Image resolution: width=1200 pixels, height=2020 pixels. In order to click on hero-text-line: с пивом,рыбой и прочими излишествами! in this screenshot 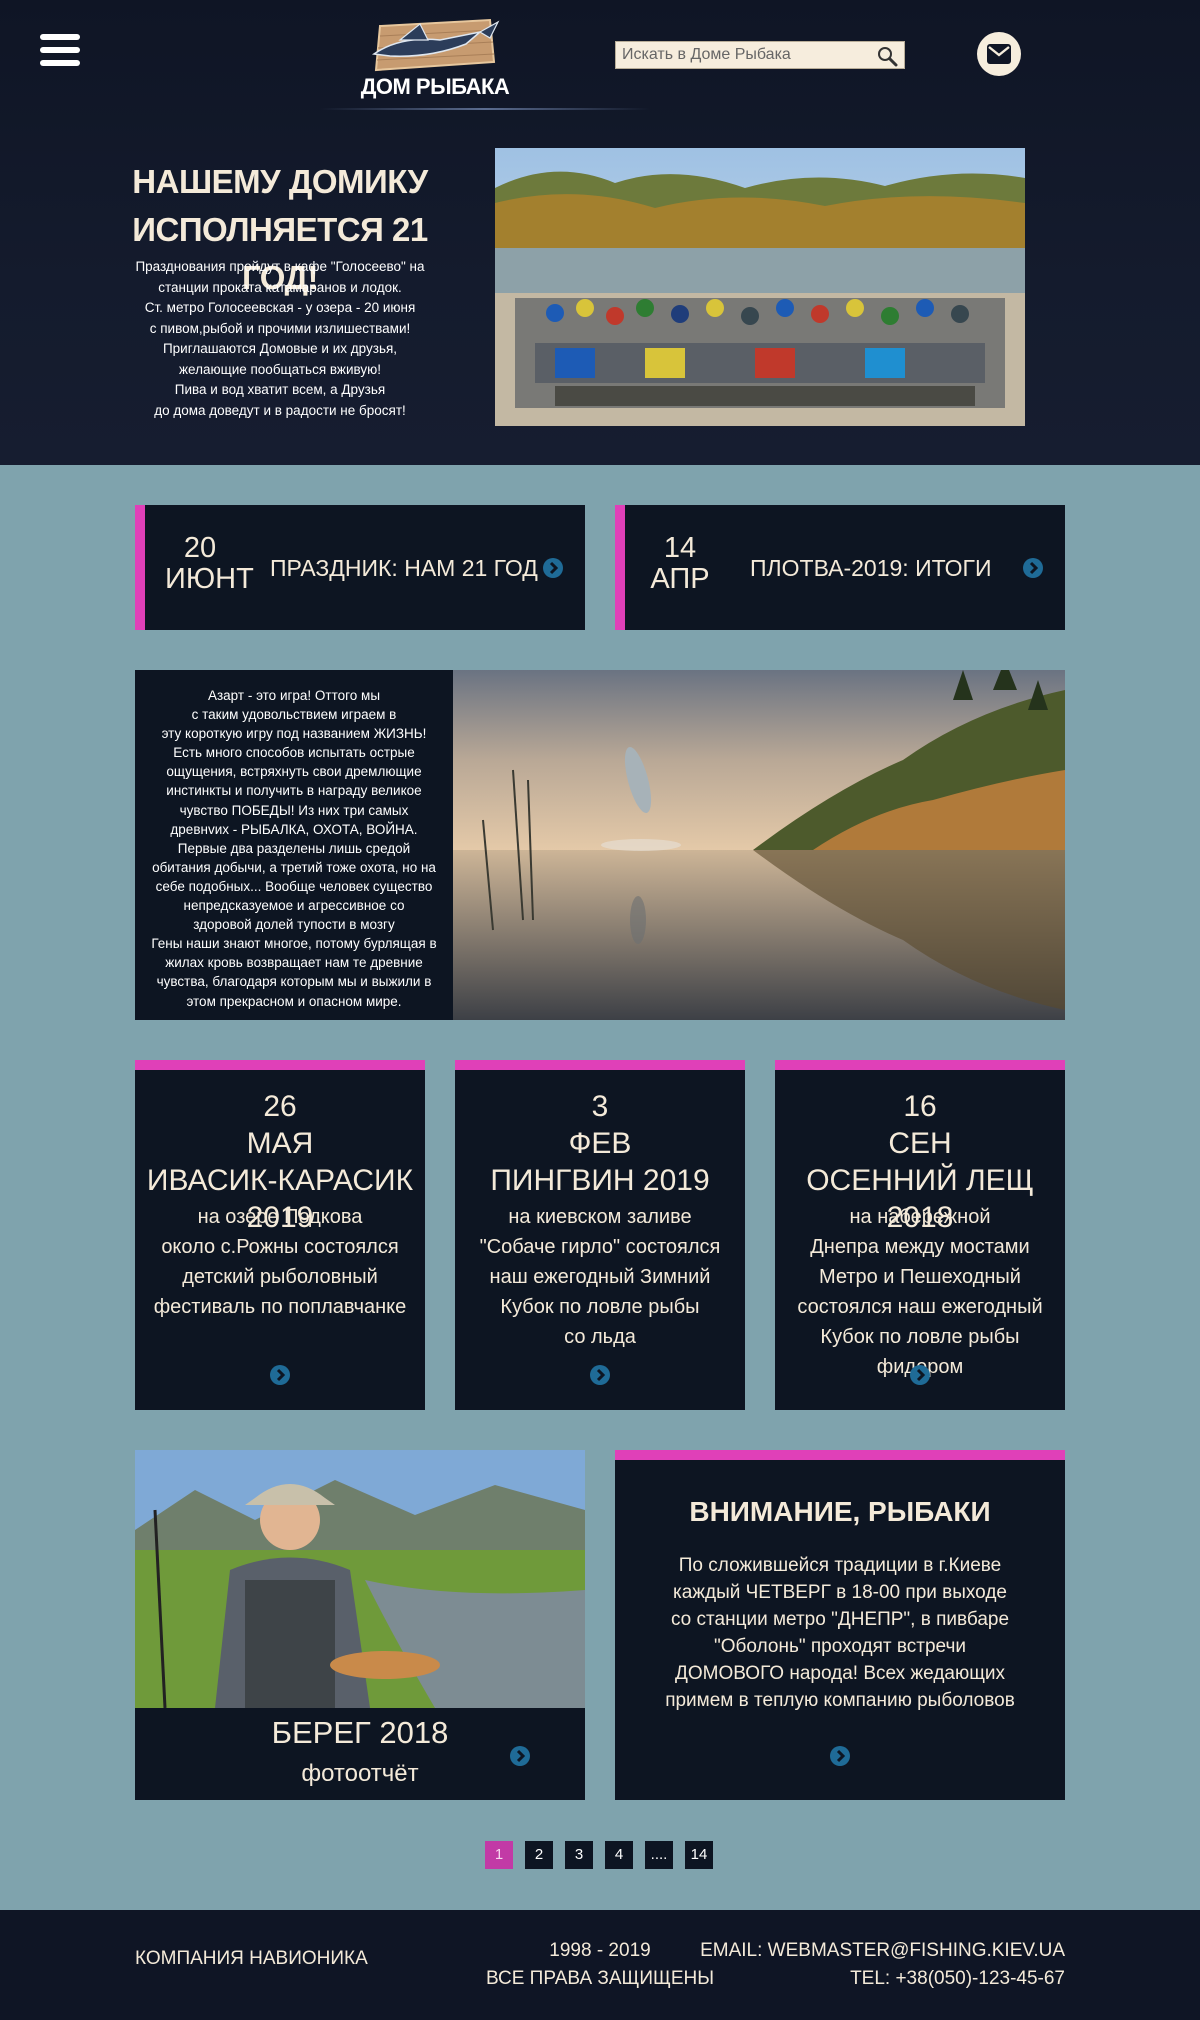, I will do `click(280, 328)`.